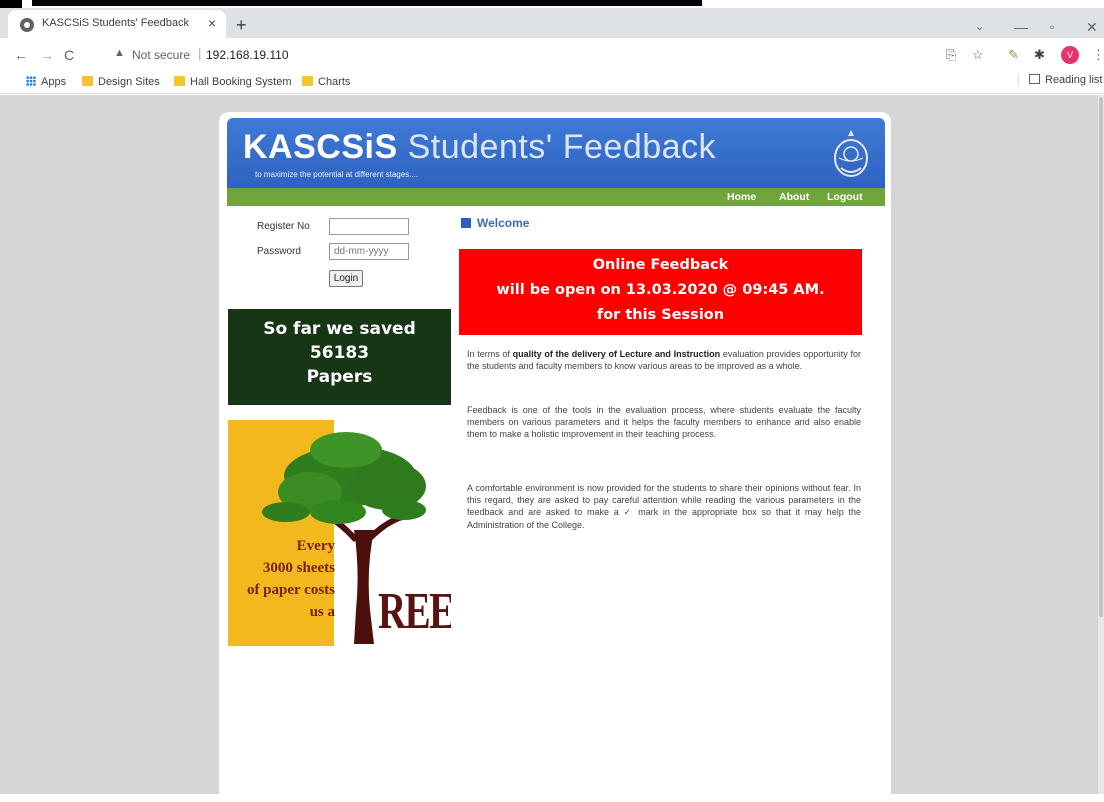 This screenshot has width=1104, height=802. Describe the element at coordinates (129, 82) in the screenshot. I see `bookmark-label: Design Sites` at that location.